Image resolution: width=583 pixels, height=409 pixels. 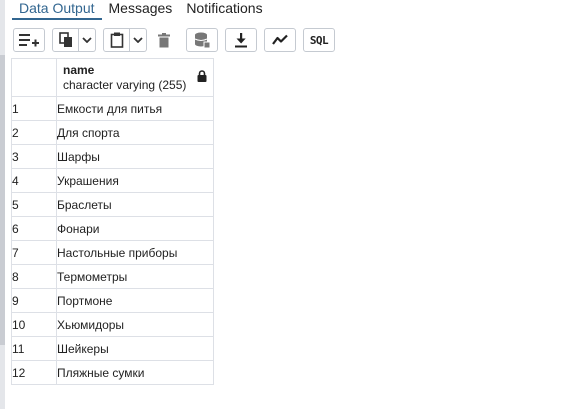 What do you see at coordinates (135, 180) in the screenshot?
I see `cell-name: Украшения` at bounding box center [135, 180].